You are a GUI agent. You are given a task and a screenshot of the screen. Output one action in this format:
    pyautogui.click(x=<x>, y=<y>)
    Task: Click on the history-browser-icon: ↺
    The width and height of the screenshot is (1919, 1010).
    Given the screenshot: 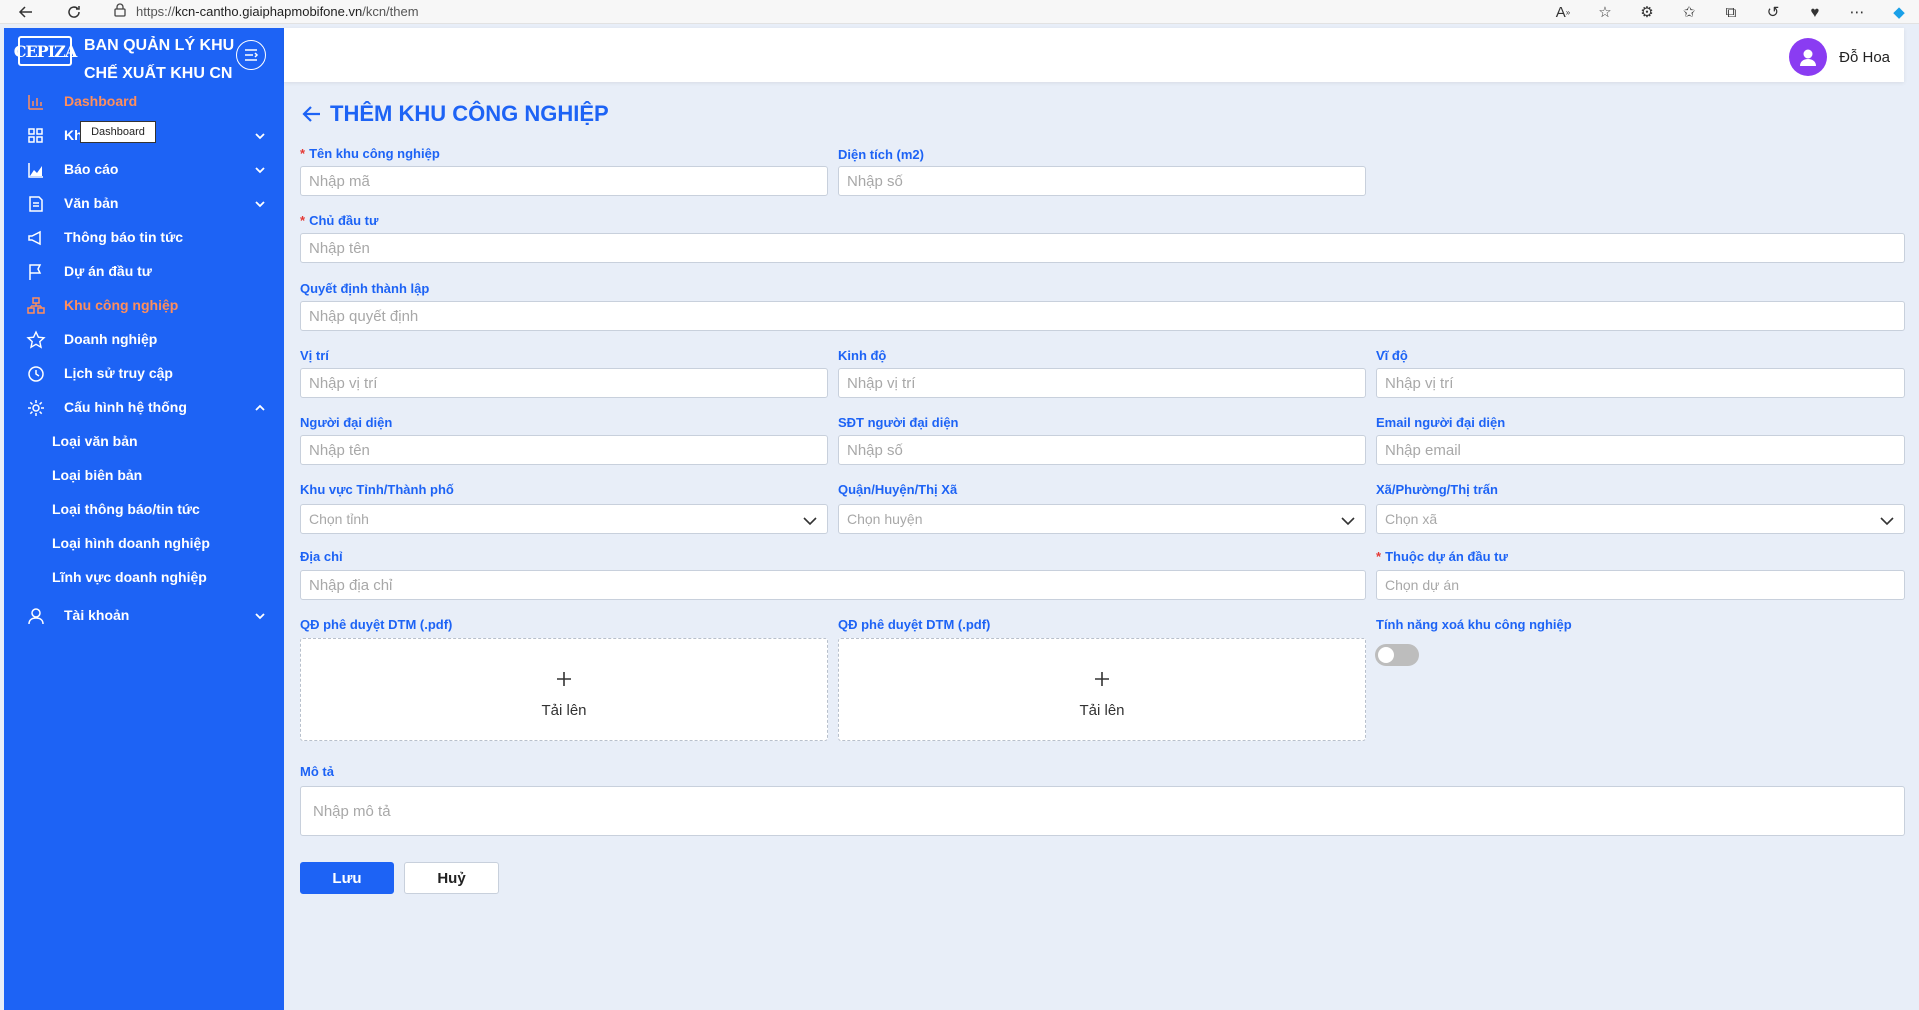 What is the action you would take?
    pyautogui.click(x=1773, y=12)
    